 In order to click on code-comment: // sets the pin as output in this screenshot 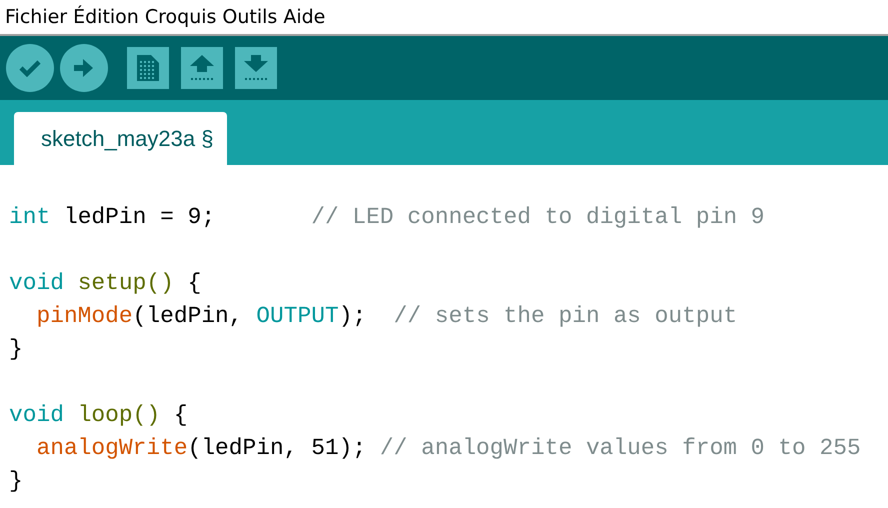, I will do `click(565, 316)`.